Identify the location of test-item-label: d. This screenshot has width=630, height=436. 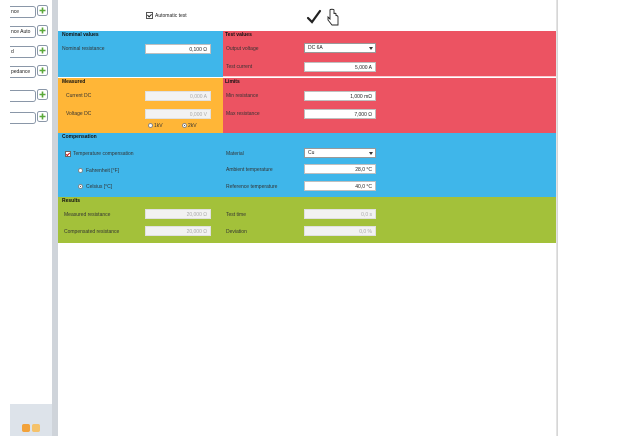
(23, 52).